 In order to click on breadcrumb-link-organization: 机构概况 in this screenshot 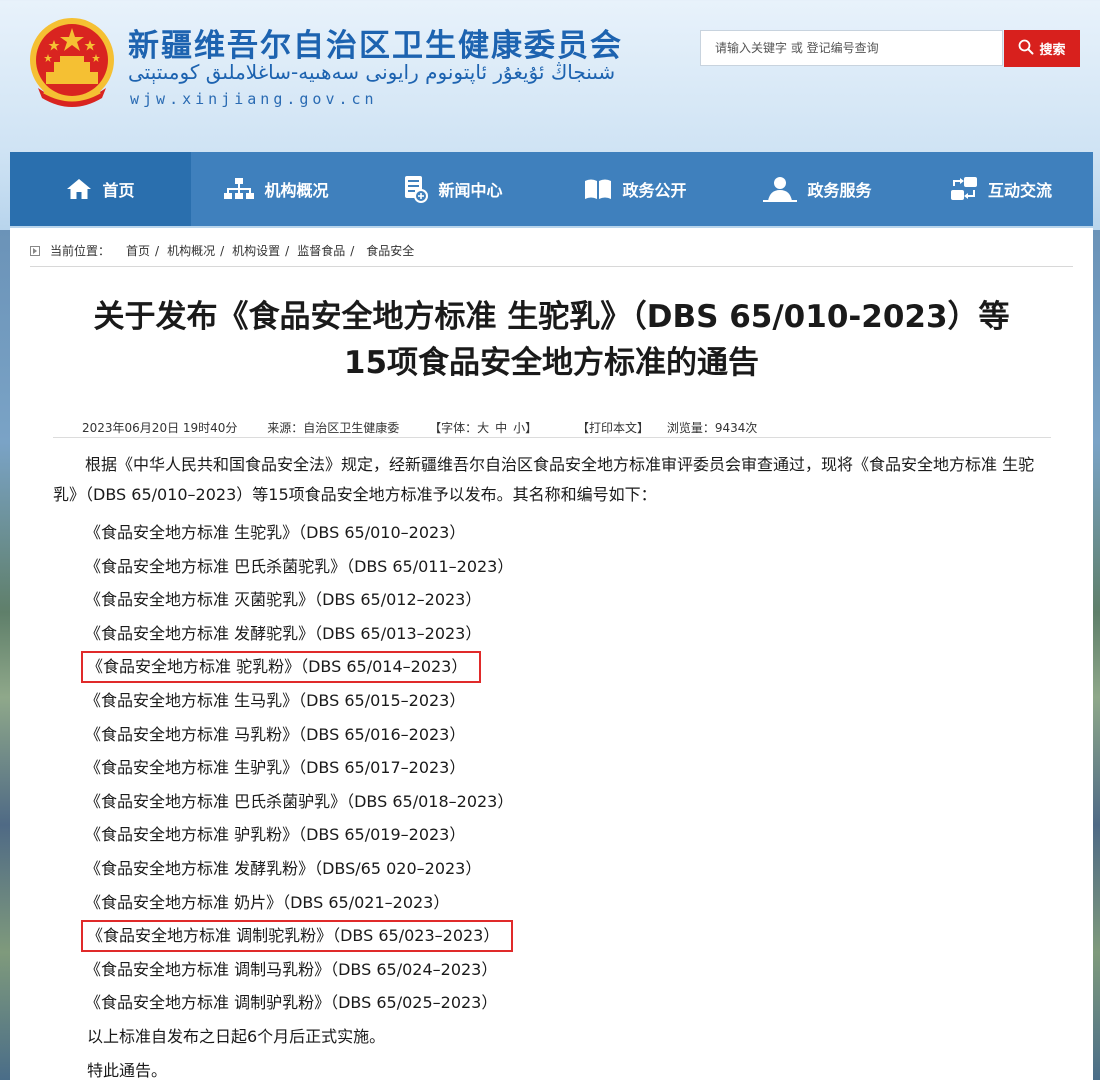, I will do `click(191, 250)`.